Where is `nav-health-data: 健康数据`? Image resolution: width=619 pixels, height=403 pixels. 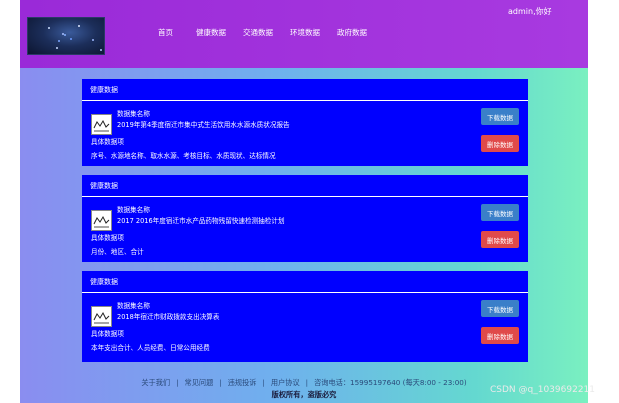
nav-health-data: 健康数据 is located at coordinates (211, 32).